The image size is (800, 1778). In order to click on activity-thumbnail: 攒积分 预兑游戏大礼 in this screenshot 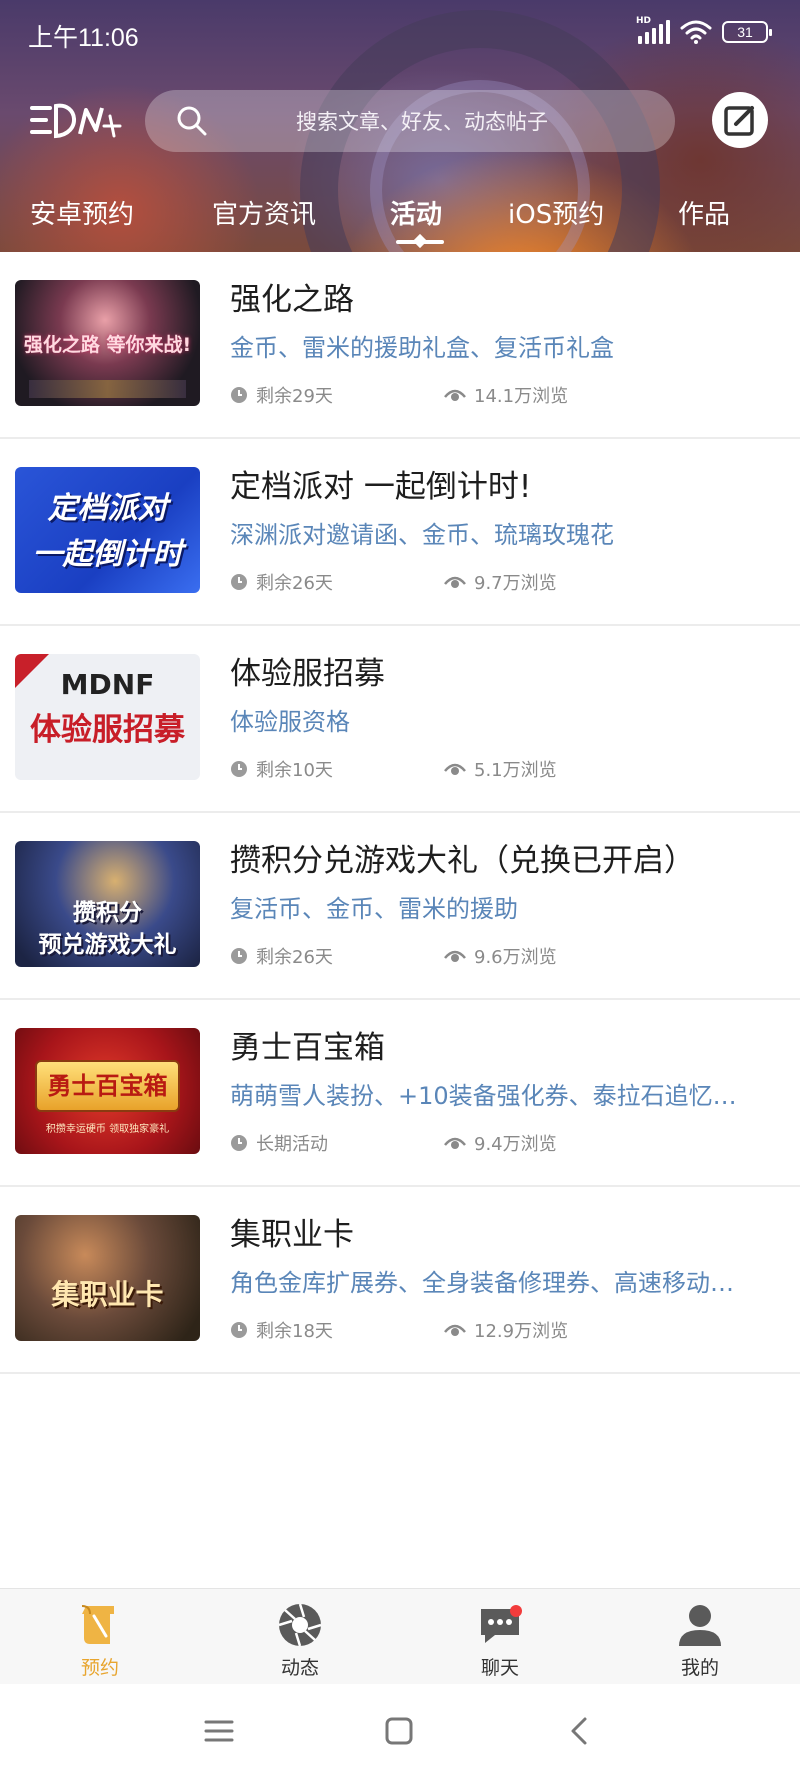, I will do `click(107, 904)`.